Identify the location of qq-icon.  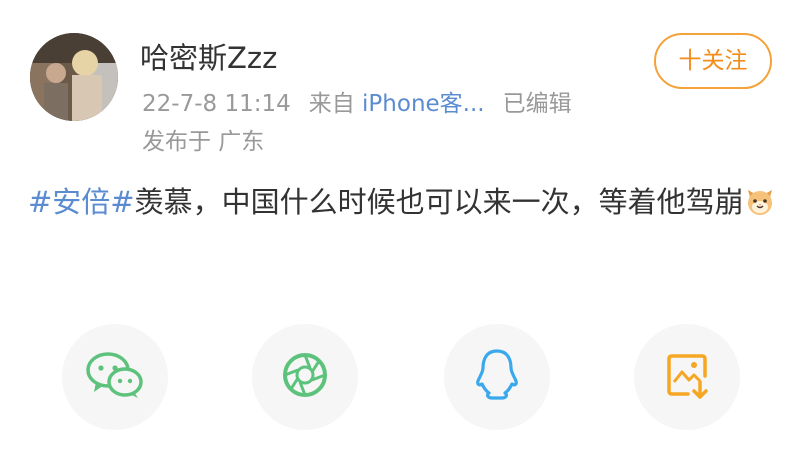
(497, 377).